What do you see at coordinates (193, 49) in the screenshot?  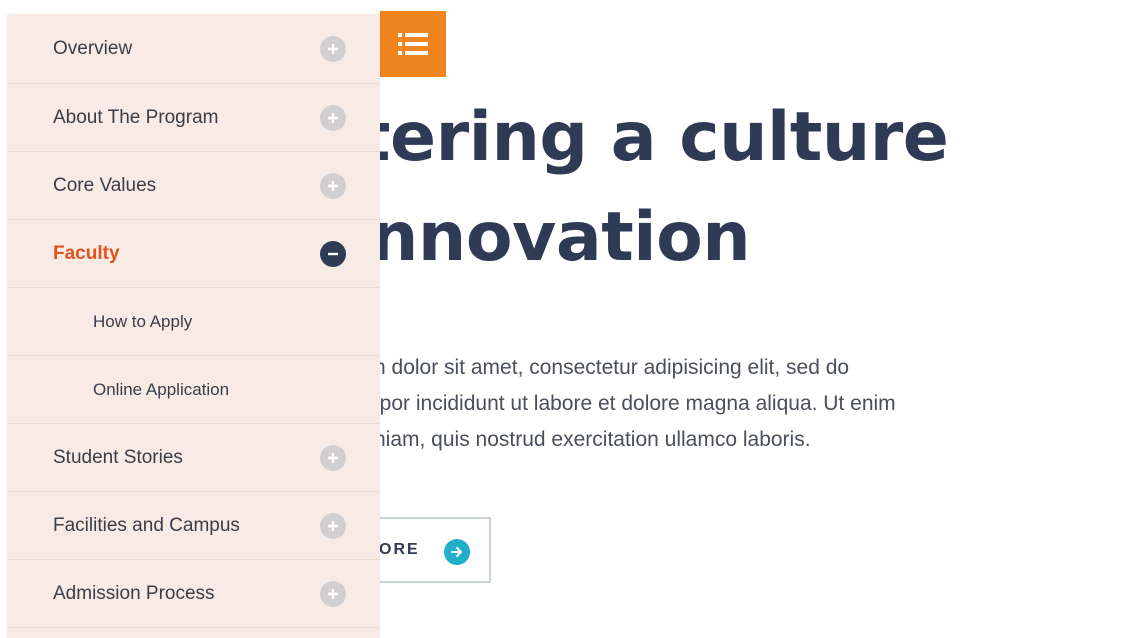 I see `sidebar-item-overview: Overview` at bounding box center [193, 49].